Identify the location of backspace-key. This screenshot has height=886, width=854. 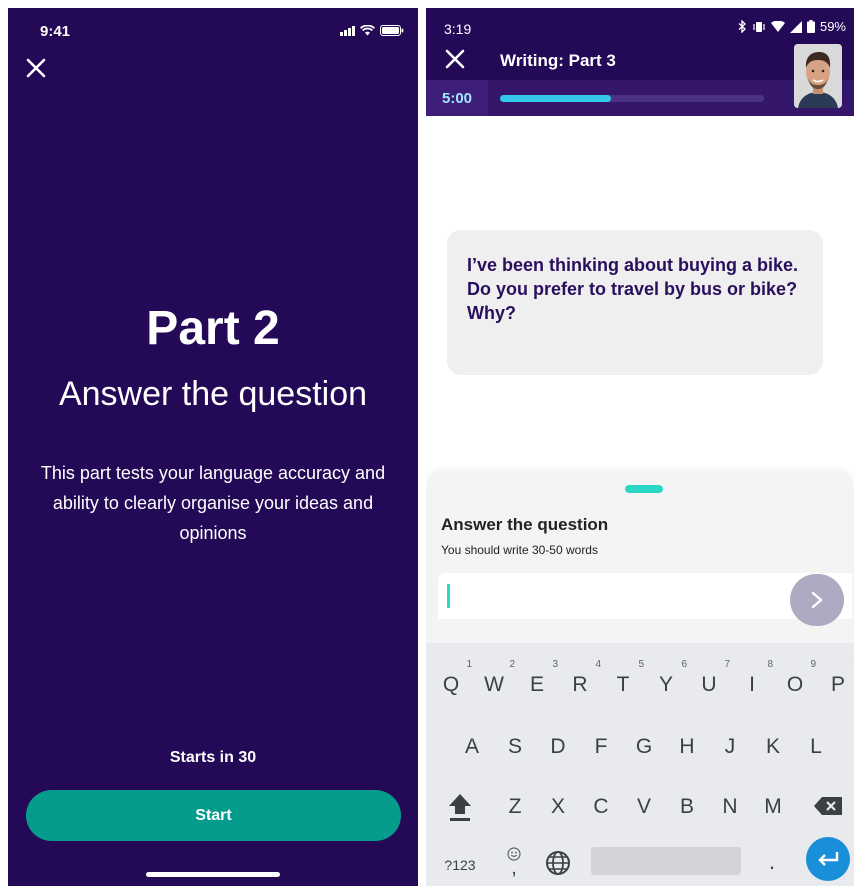
(828, 806).